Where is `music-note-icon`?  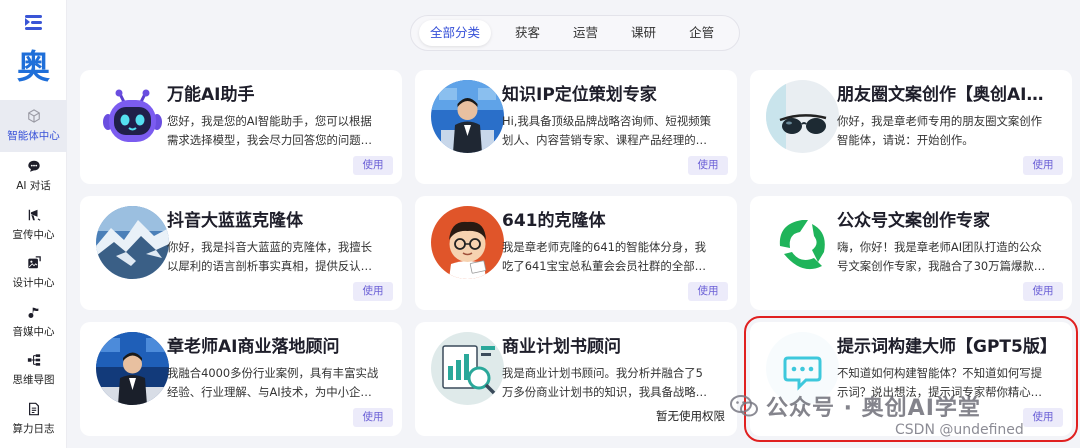
music-note-icon is located at coordinates (32, 312).